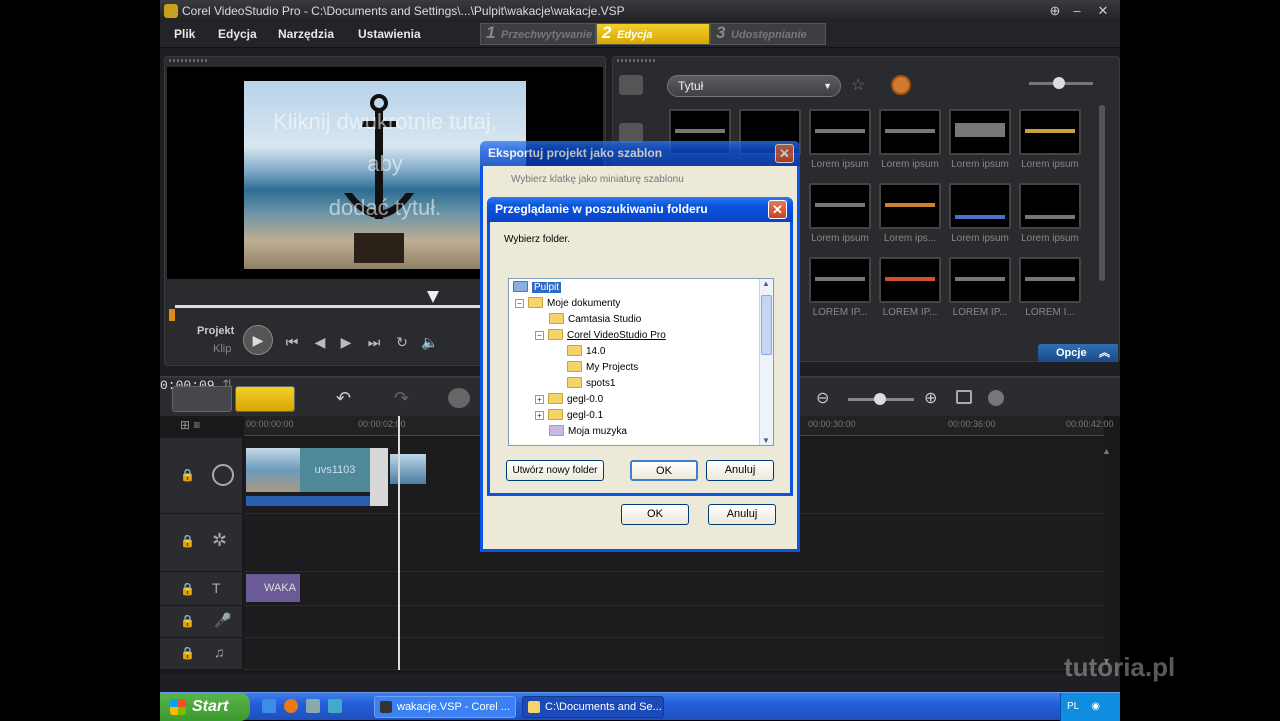 Image resolution: width=1280 pixels, height=721 pixels. I want to click on tree-item-spots1: spots1, so click(591, 384).